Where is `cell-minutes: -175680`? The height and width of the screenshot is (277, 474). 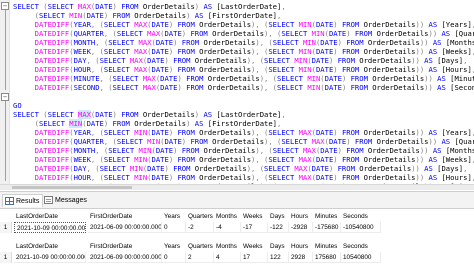
cell-minutes: -175680 is located at coordinates (327, 227).